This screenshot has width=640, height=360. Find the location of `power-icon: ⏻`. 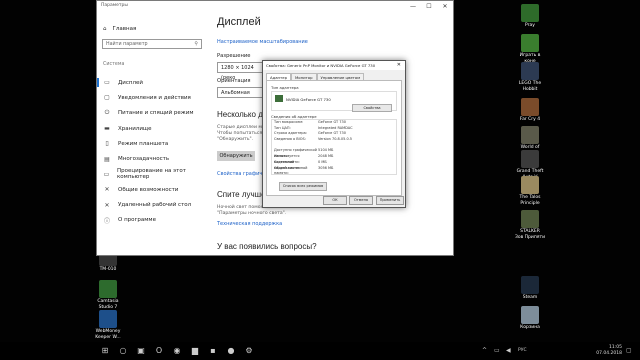

power-icon: ⏻ is located at coordinates (107, 113).